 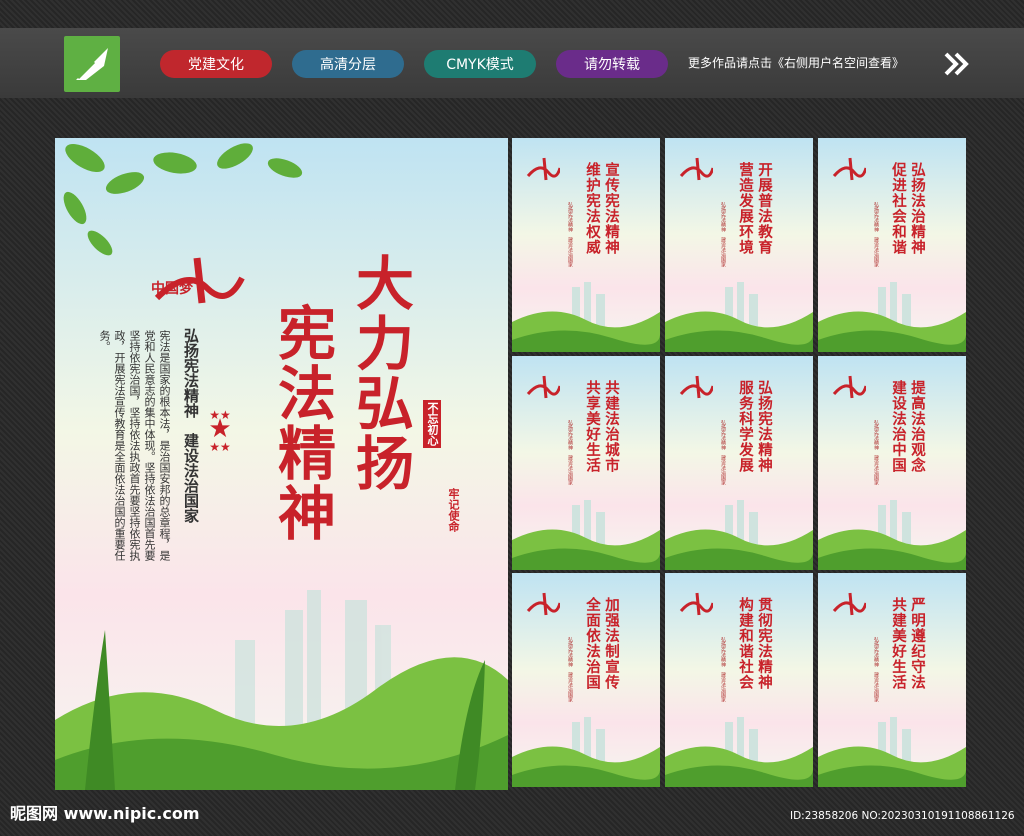 I want to click on small-poster-line2: 共建美好生活, so click(x=898, y=643).